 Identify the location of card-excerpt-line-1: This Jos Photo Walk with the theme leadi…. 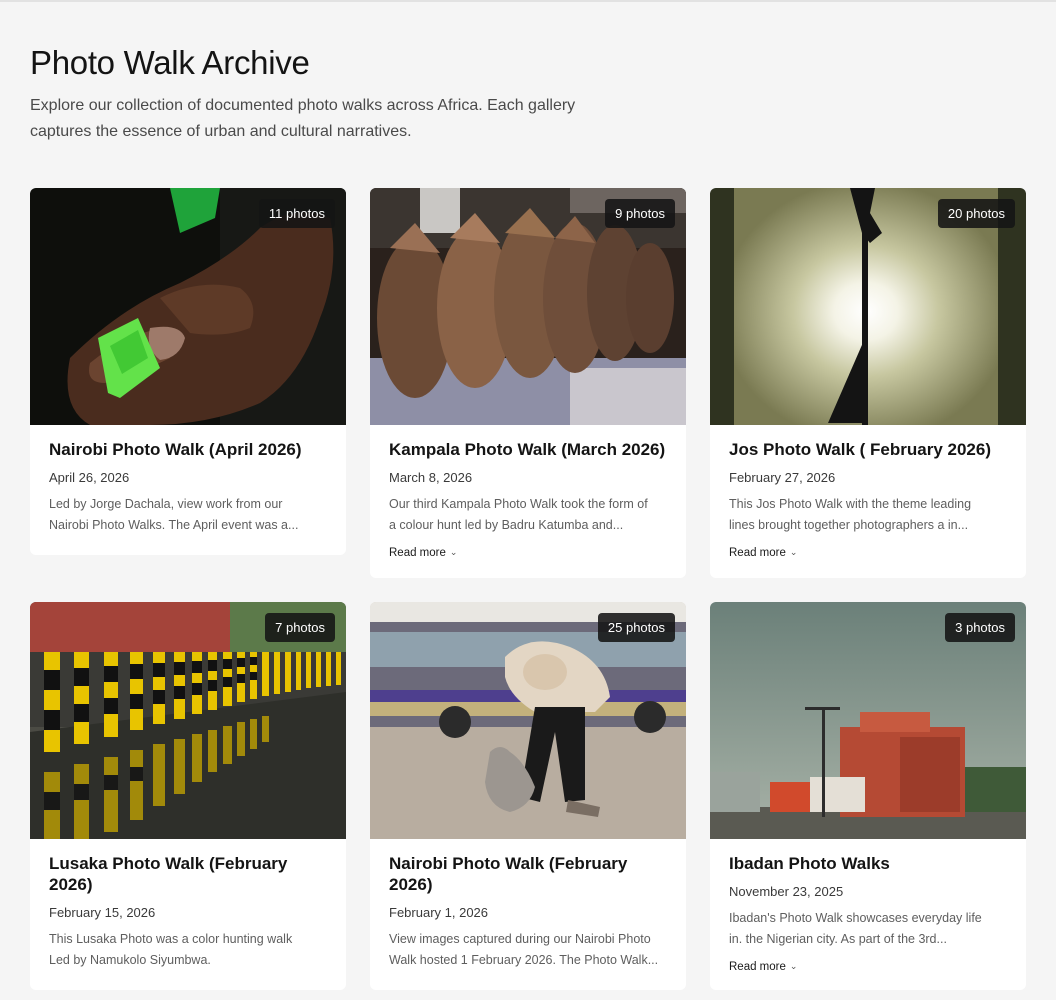
(850, 504).